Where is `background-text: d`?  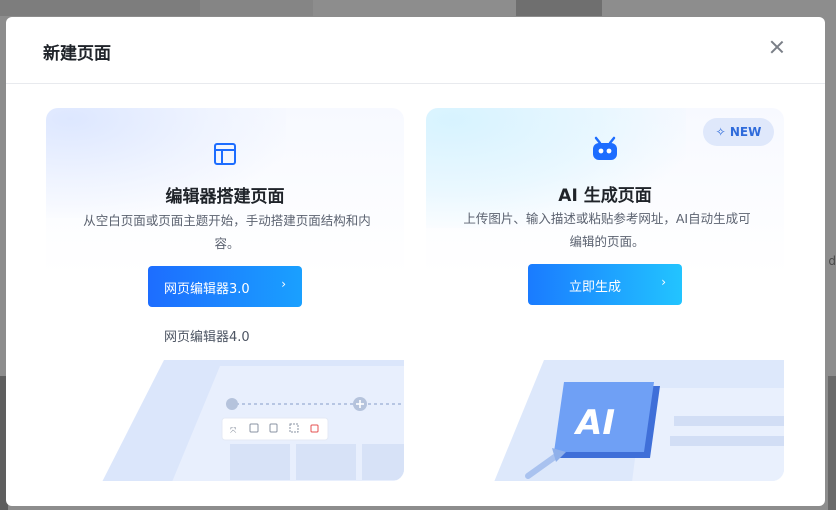
background-text: d is located at coordinates (832, 261).